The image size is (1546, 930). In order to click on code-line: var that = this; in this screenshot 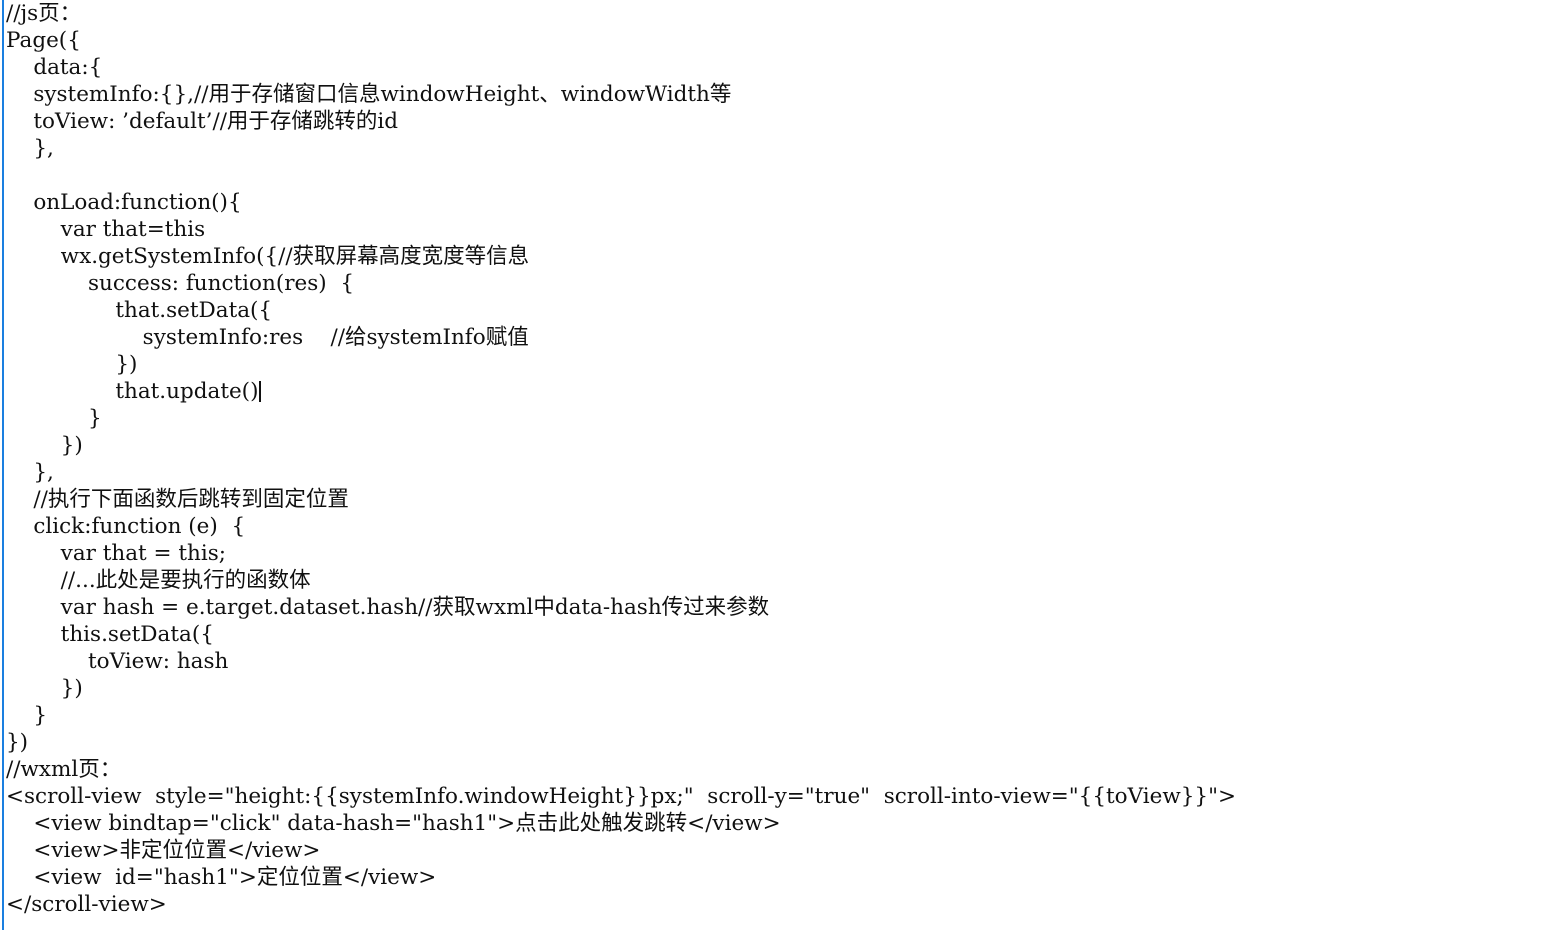, I will do `click(773, 553)`.